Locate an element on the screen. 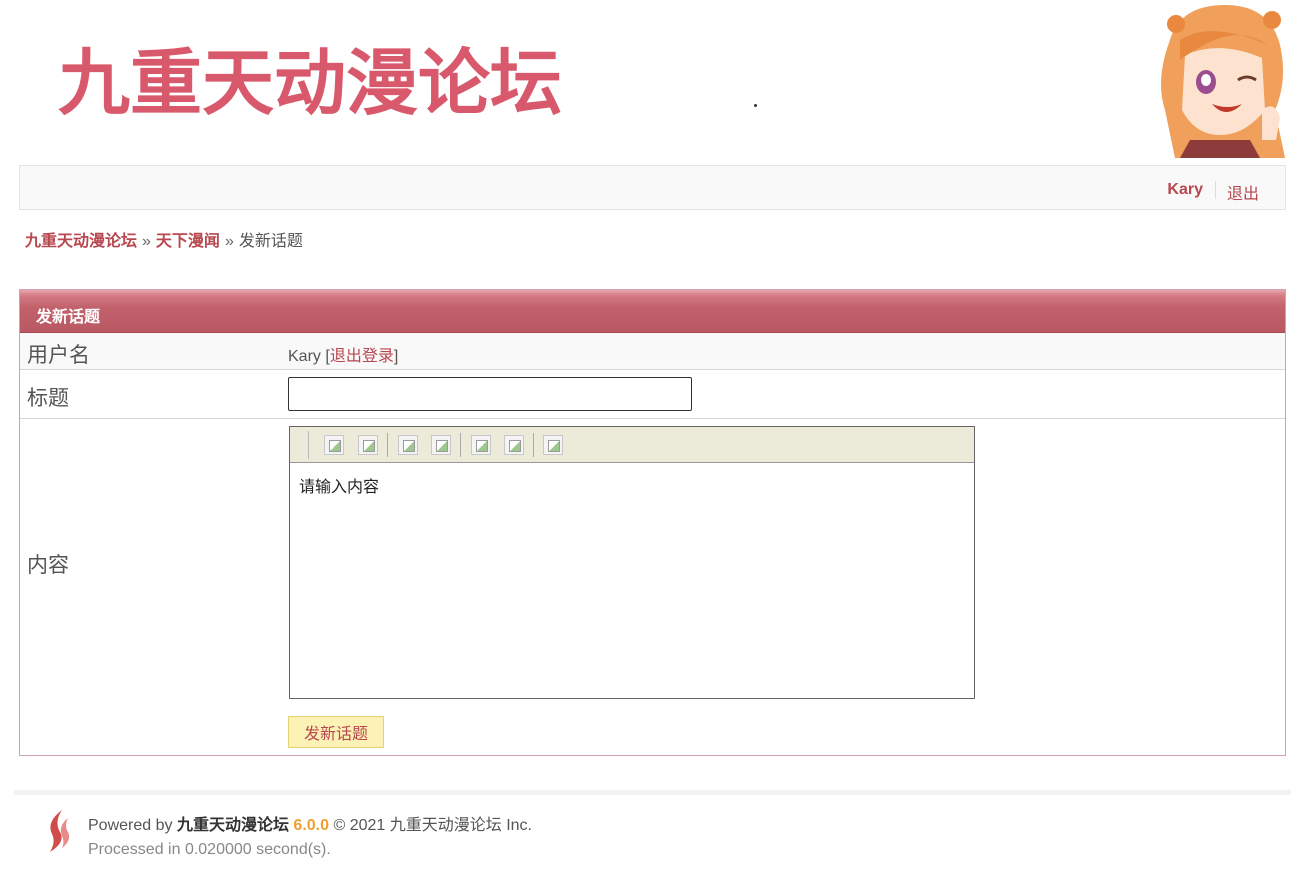  username-link: Kary is located at coordinates (1185, 190).